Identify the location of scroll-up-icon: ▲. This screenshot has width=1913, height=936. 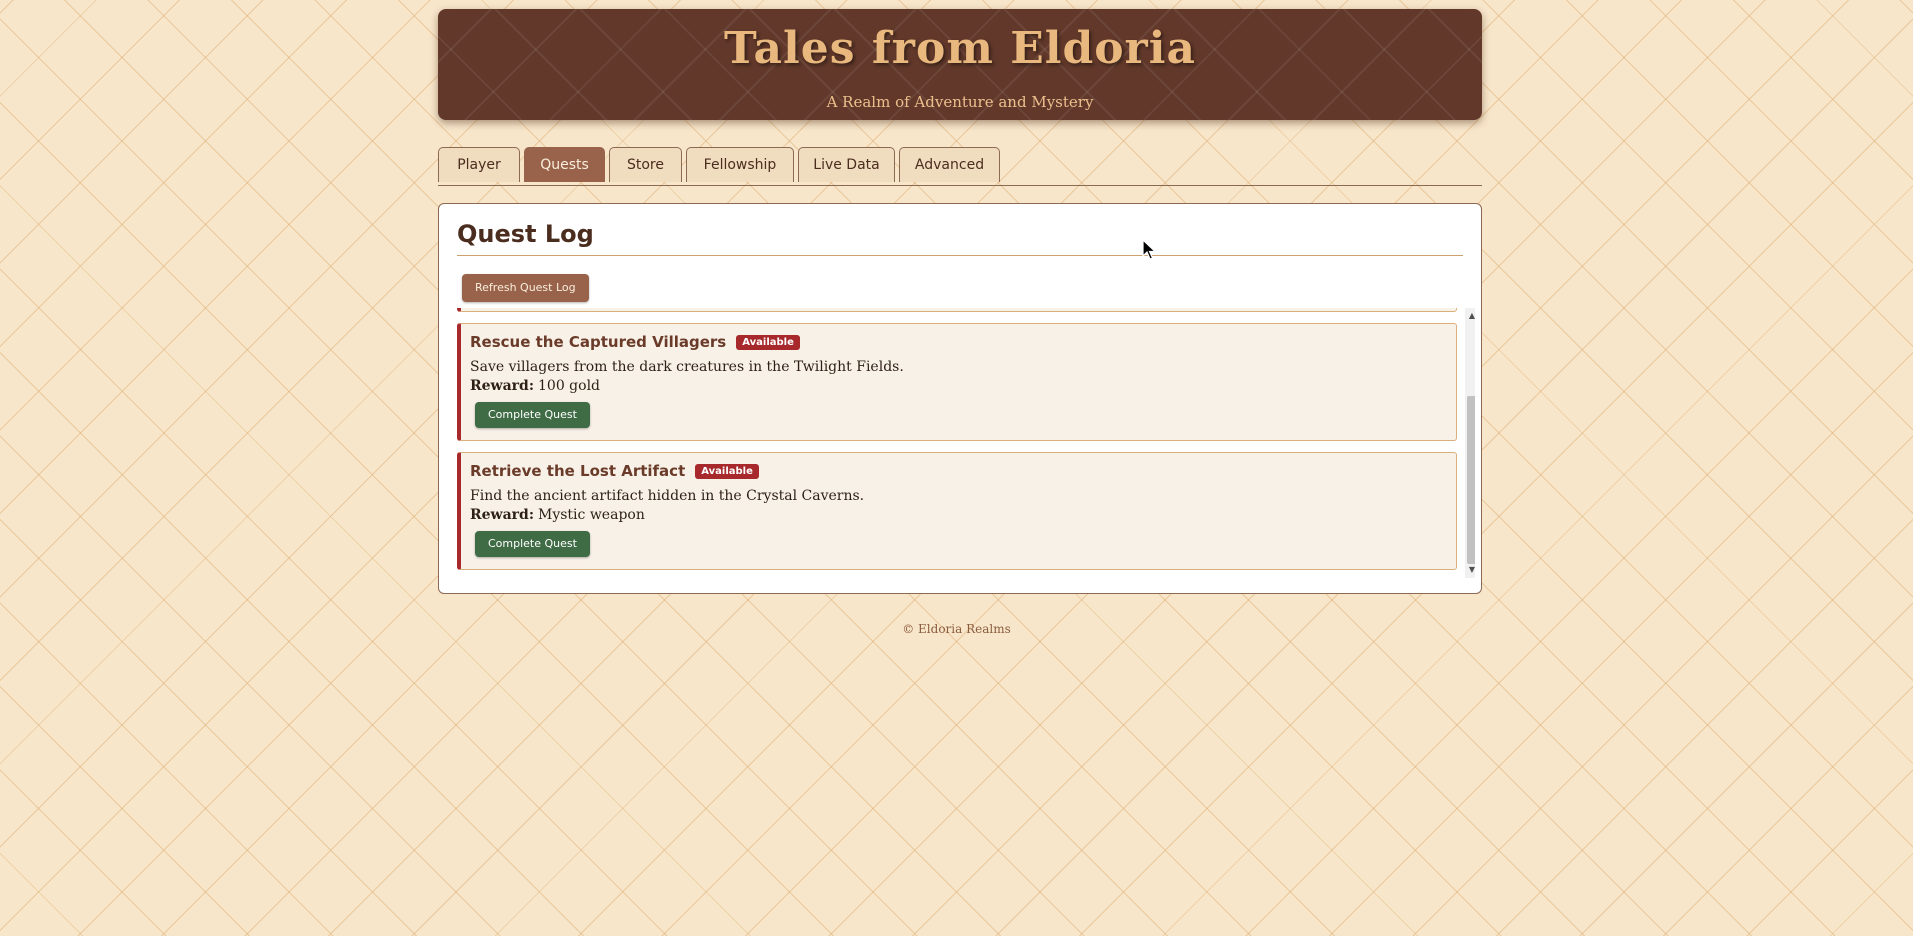
(1470, 316).